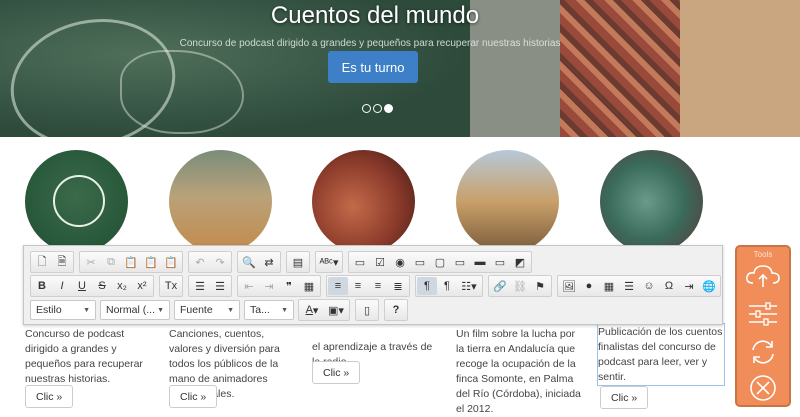  What do you see at coordinates (220, 262) in the screenshot?
I see `redo-icon: ↷` at bounding box center [220, 262].